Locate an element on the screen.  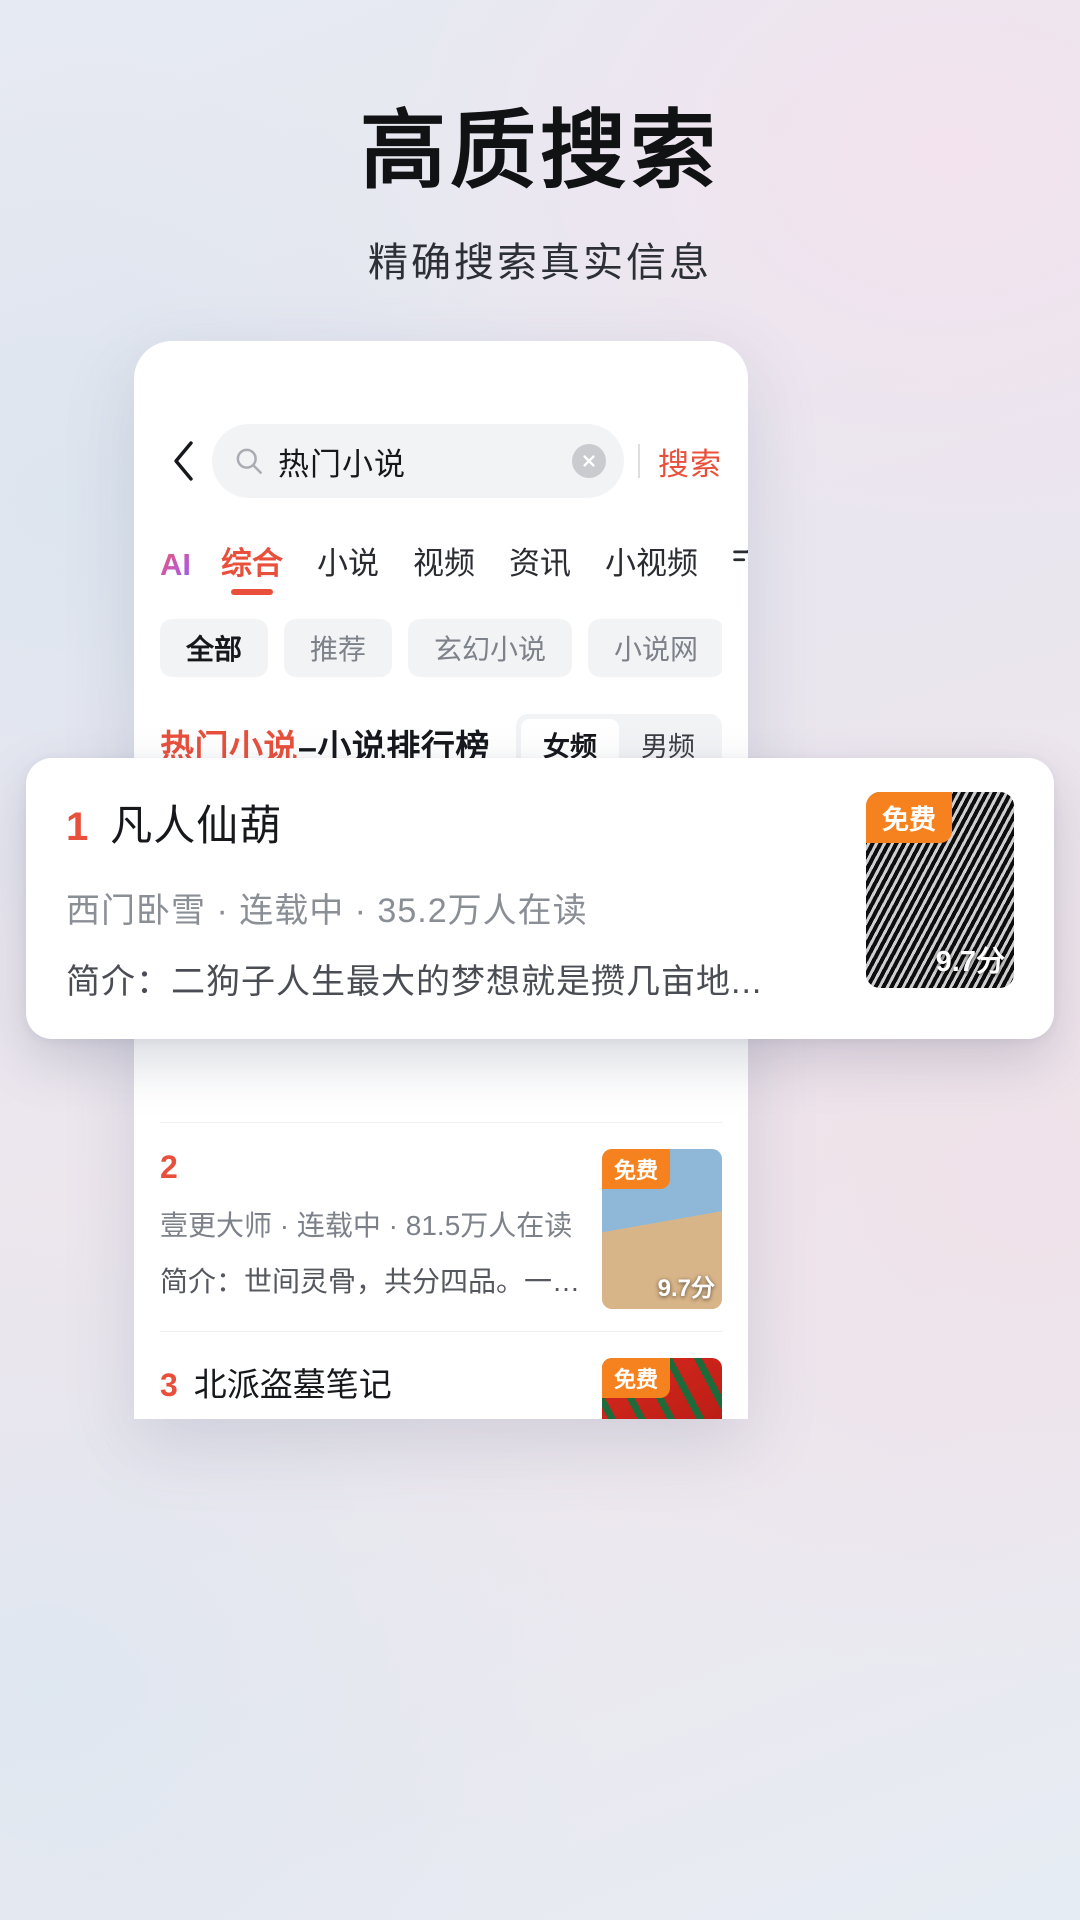
close-icon is located at coordinates (589, 461).